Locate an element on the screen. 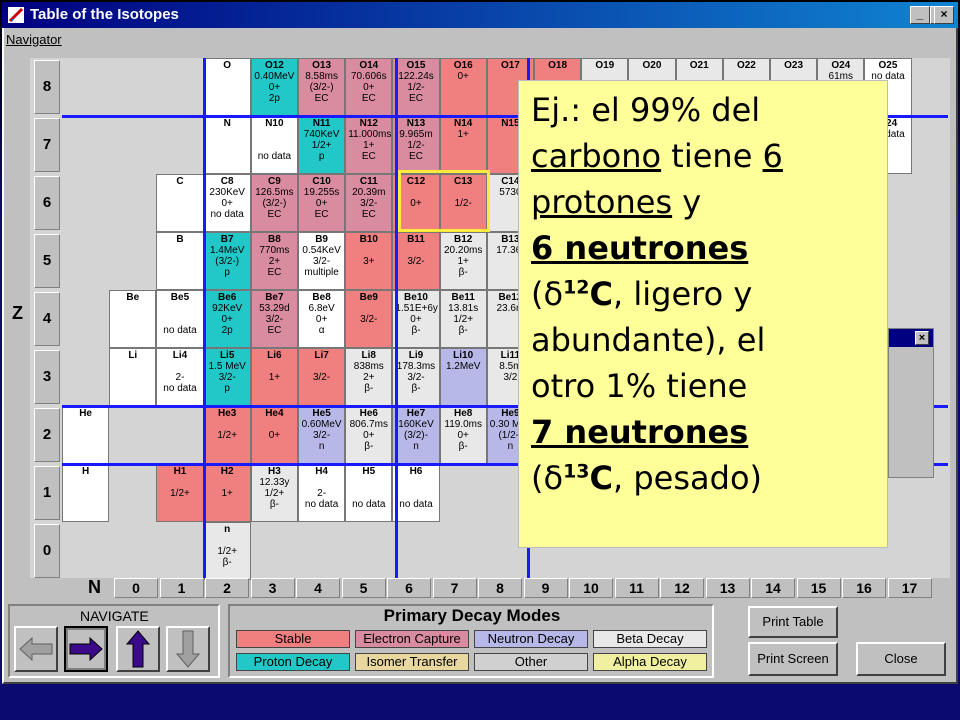 The height and width of the screenshot is (720, 960). isotope-cell: He3 1/2+ is located at coordinates (227, 435).